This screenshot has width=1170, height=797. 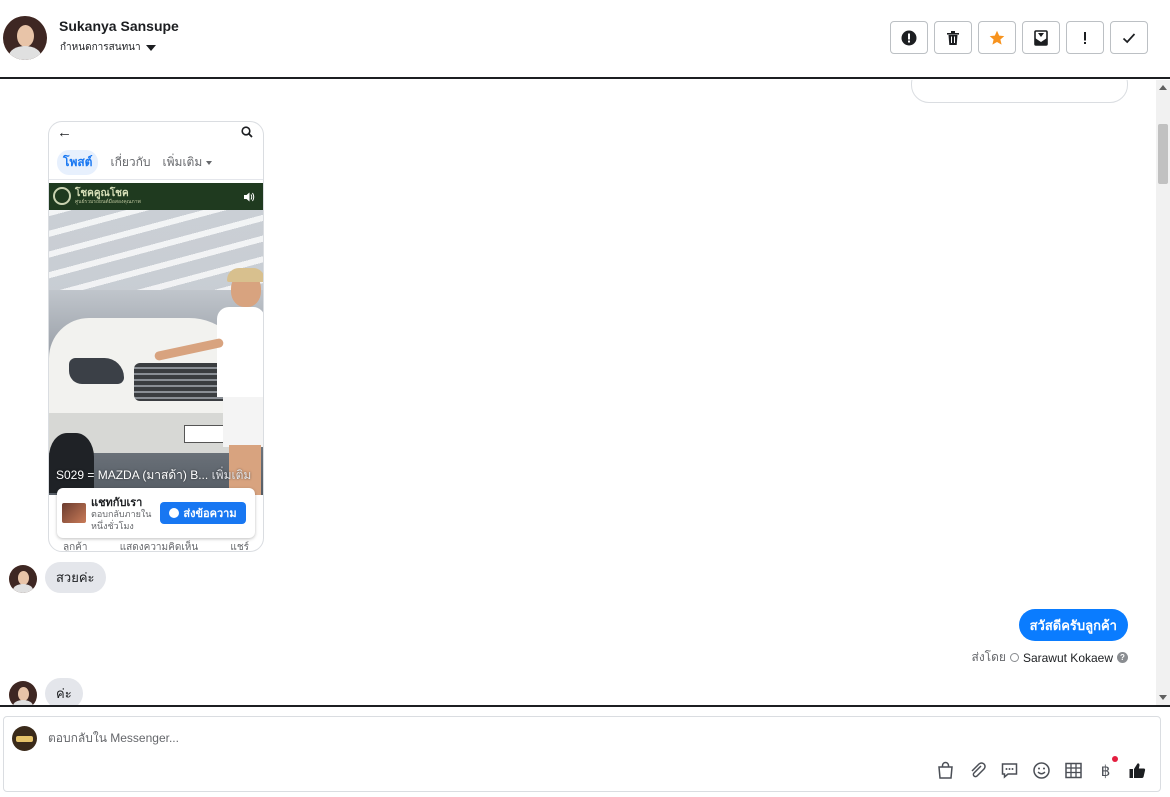 What do you see at coordinates (119, 26) in the screenshot?
I see `contact-name: Sukanya Sansupe` at bounding box center [119, 26].